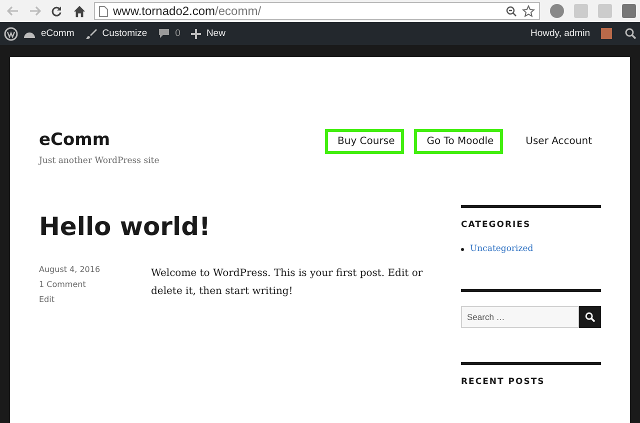 The width and height of the screenshot is (640, 423). I want to click on site-link: eComm, so click(57, 33).